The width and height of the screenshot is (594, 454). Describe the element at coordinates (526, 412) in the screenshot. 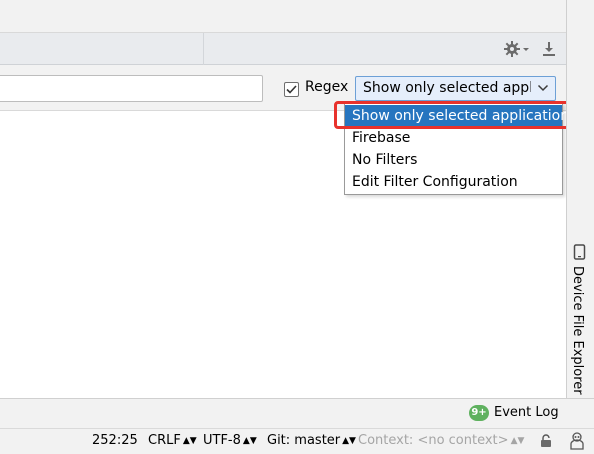

I see `event-log-button: Event Log` at that location.